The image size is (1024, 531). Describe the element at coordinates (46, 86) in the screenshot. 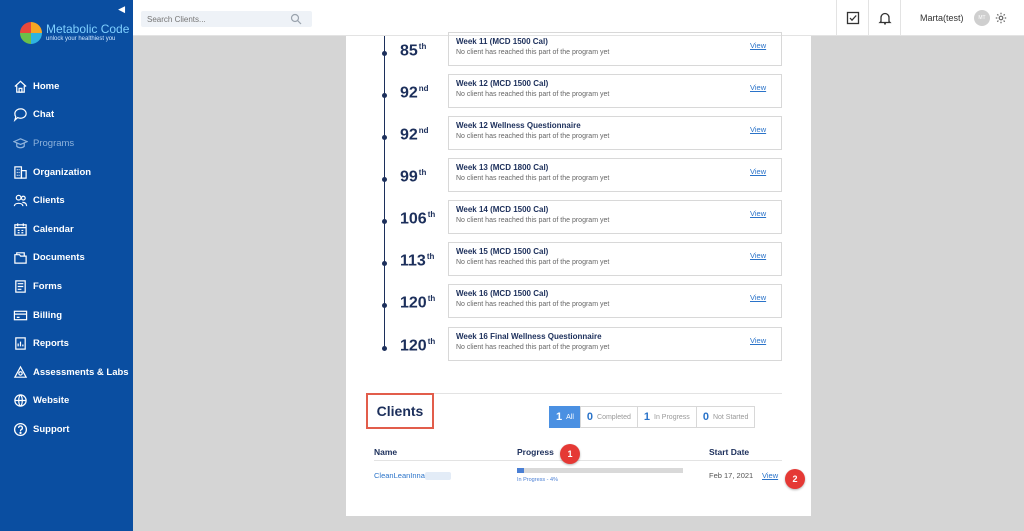

I see `sidebar-item-label: Home` at that location.